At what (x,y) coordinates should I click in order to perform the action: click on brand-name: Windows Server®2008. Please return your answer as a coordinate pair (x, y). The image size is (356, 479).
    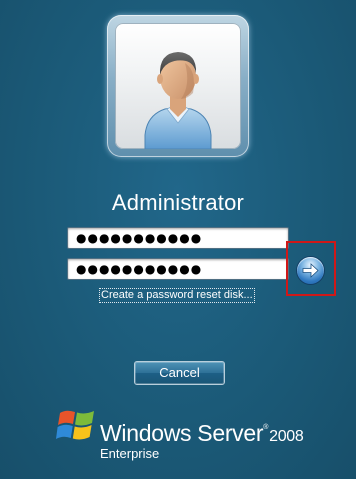
    Looking at the image, I should click on (202, 433).